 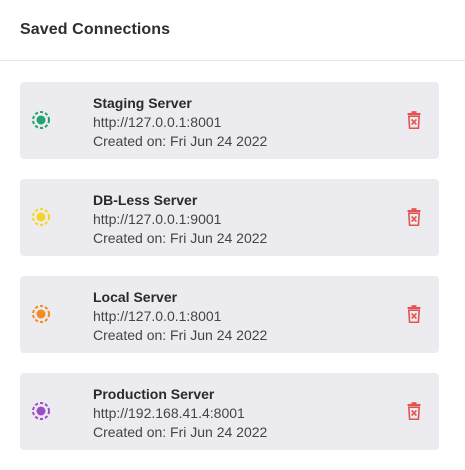 I want to click on page-header: Saved Connections, so click(x=232, y=30).